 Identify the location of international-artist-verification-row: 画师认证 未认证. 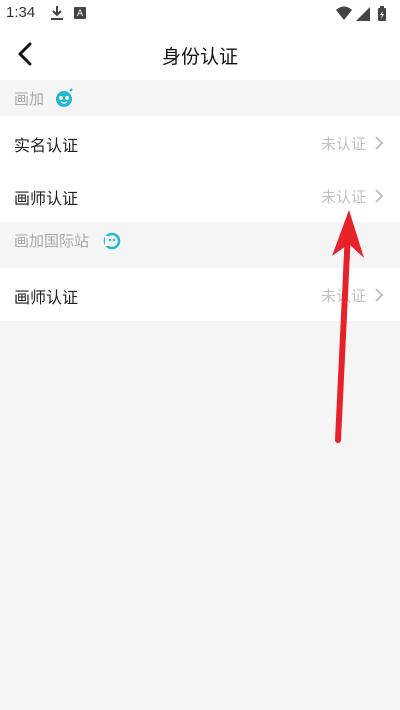
(200, 294).